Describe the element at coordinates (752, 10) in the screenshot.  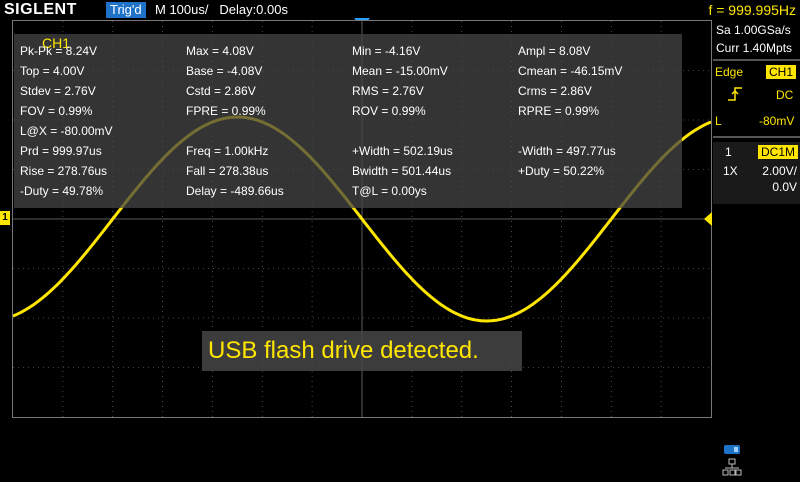
I see `frequency-readout: f = 999.995Hz` at that location.